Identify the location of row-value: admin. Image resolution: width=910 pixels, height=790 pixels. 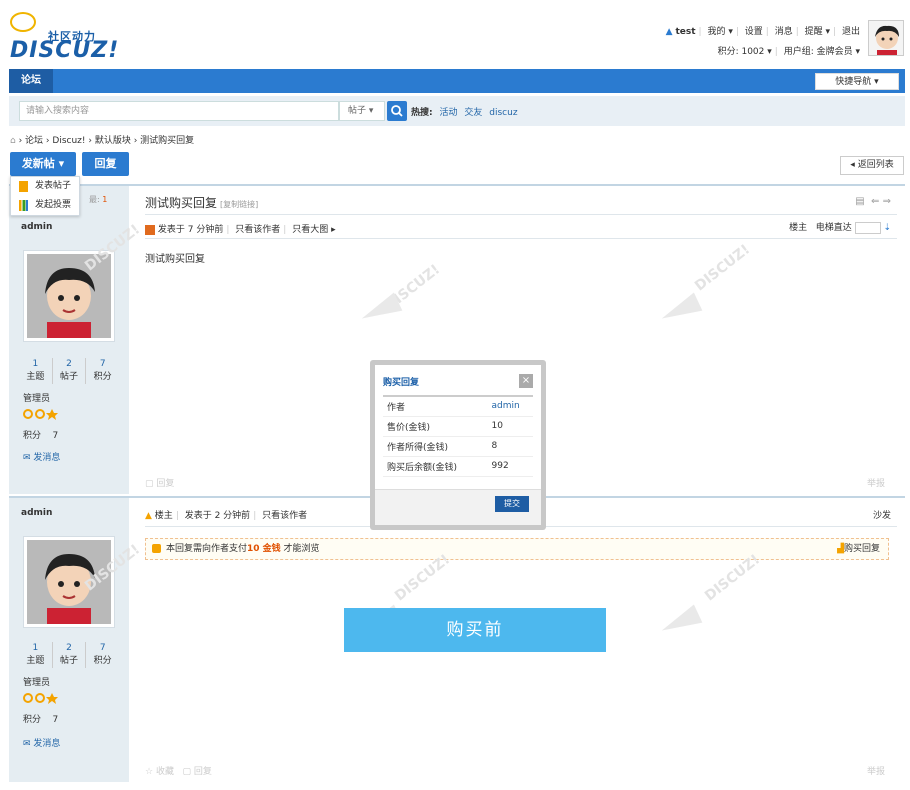
(510, 406).